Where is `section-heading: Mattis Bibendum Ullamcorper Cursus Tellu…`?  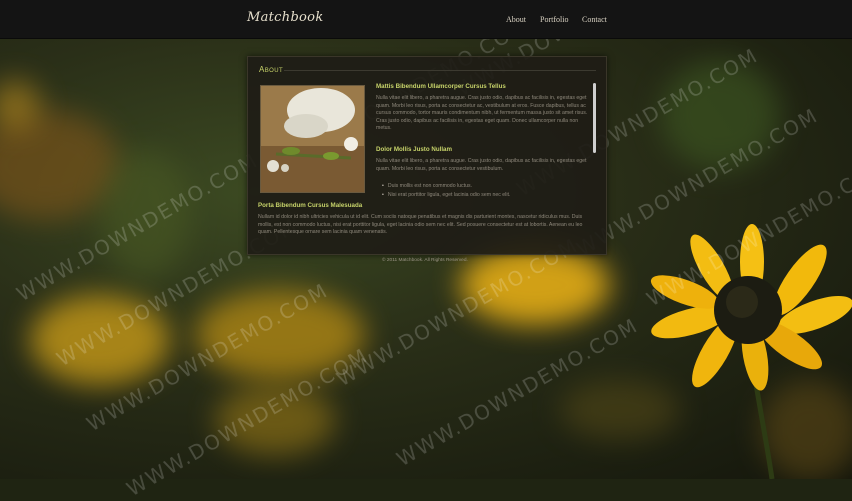
section-heading: Mattis Bibendum Ullamcorper Cursus Tellu… is located at coordinates (441, 86).